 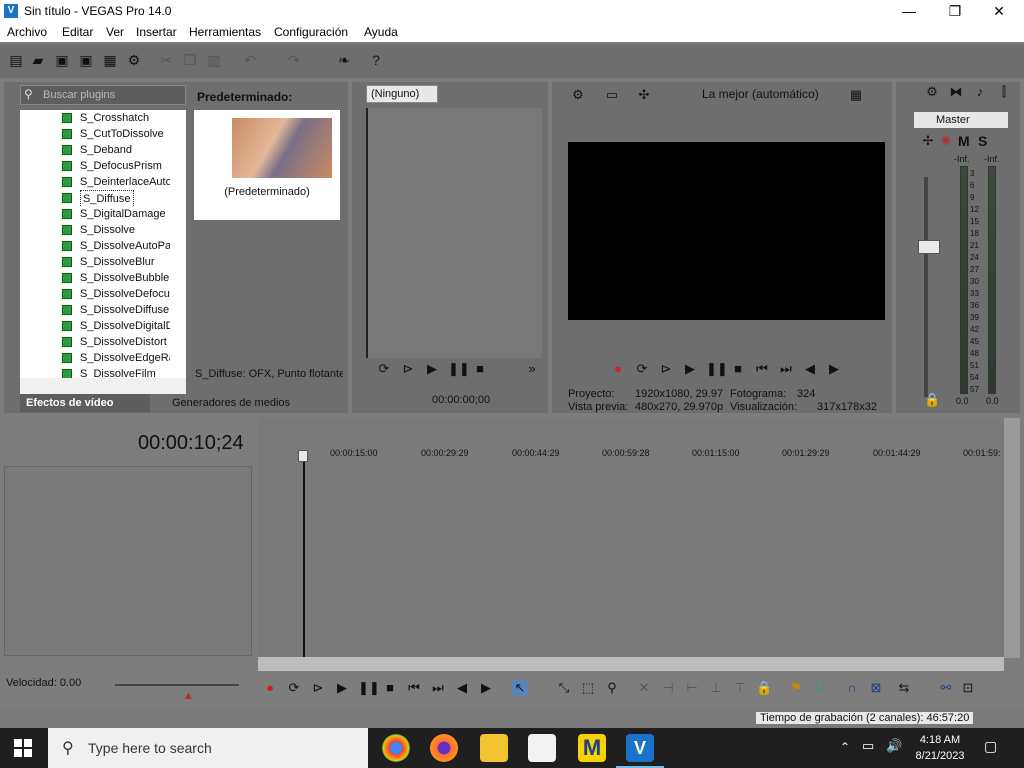 What do you see at coordinates (868, 746) in the screenshot?
I see `network-icon: ▭` at bounding box center [868, 746].